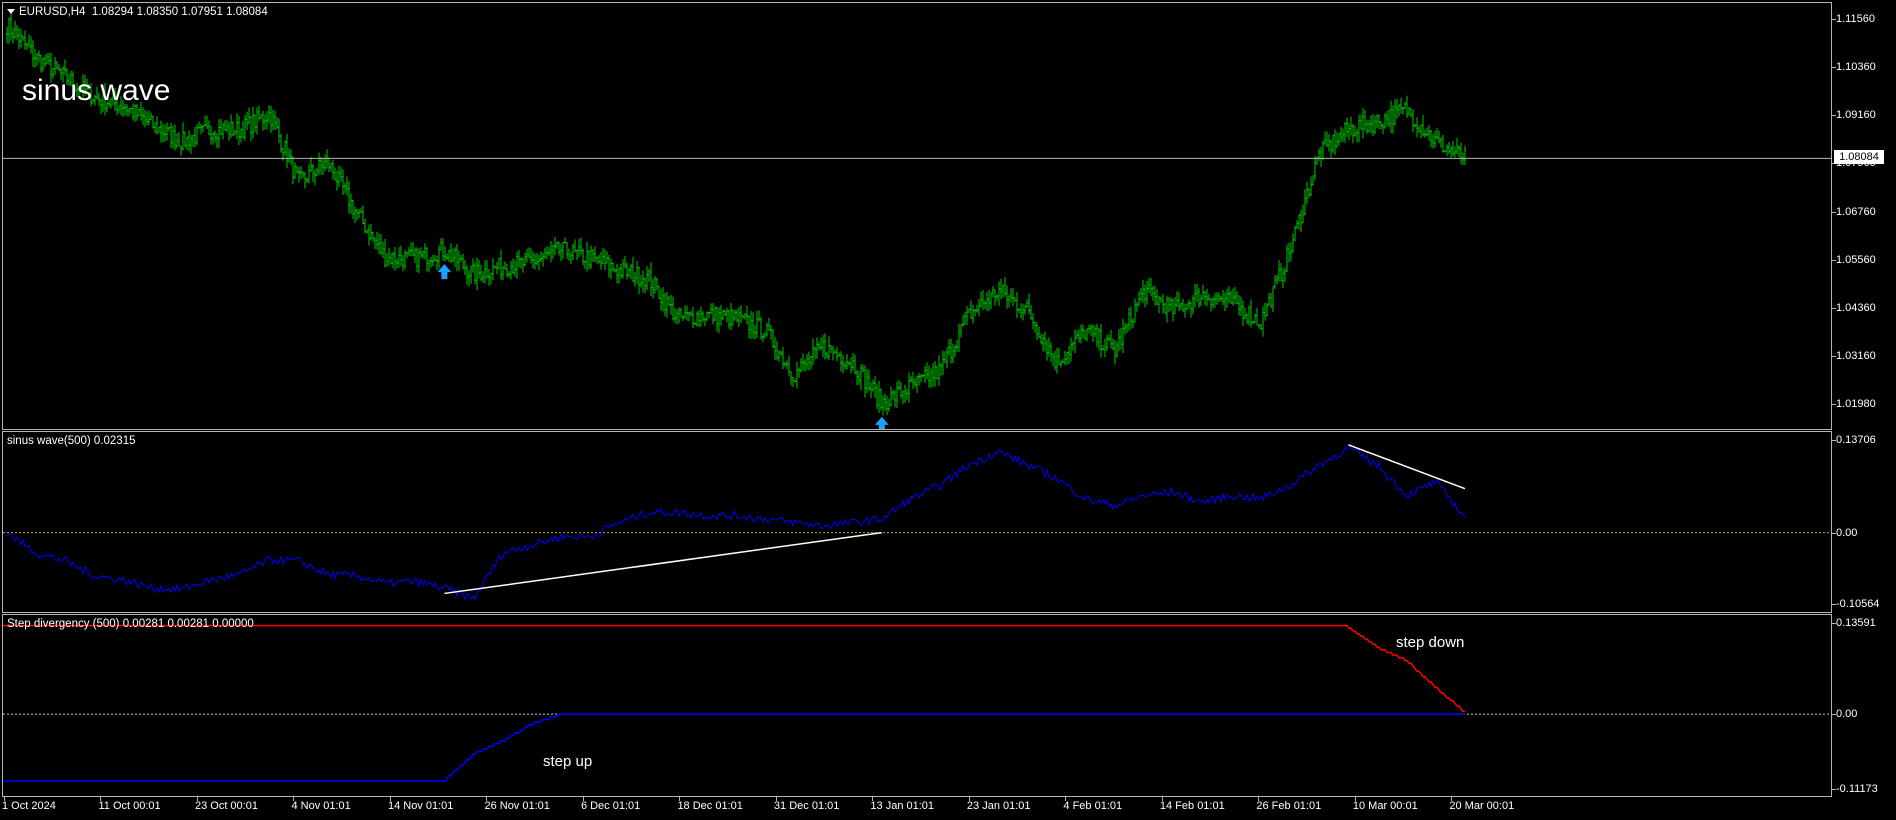 The image size is (1896, 820). What do you see at coordinates (321, 806) in the screenshot?
I see `time-axis-label: 4 Nov 01:01` at bounding box center [321, 806].